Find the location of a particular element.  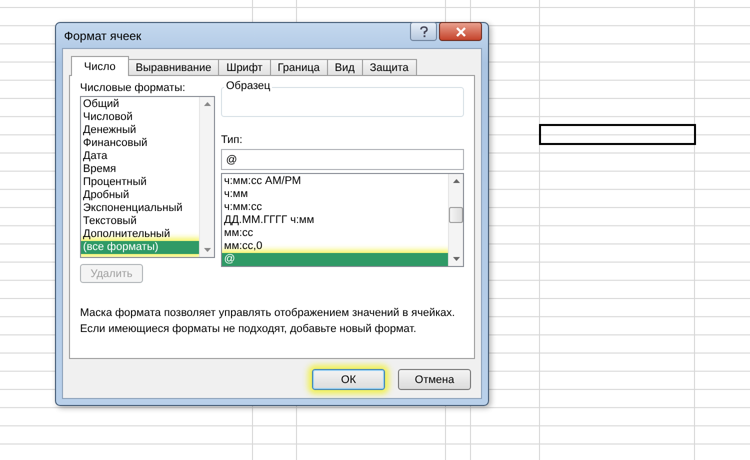

close-button is located at coordinates (460, 31).